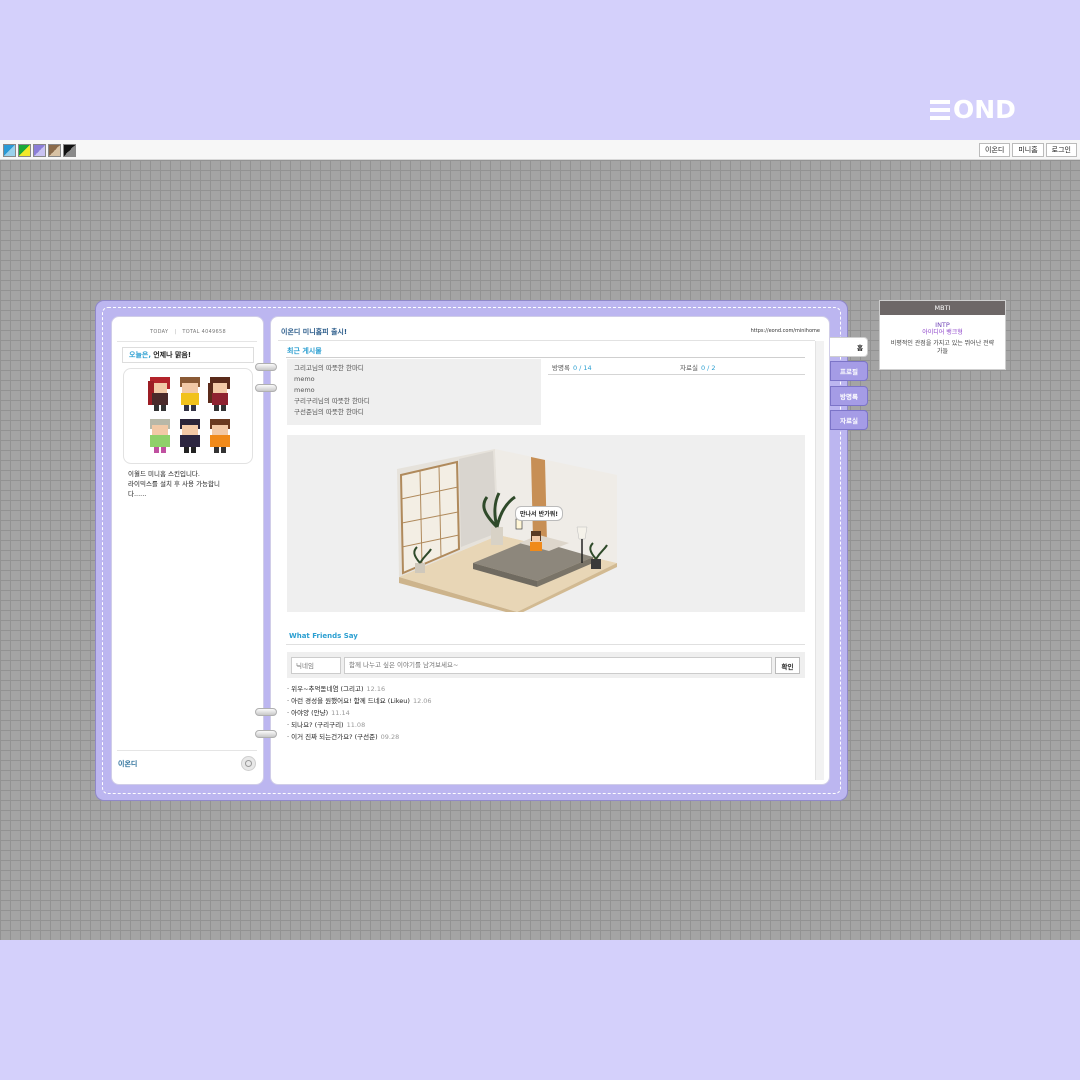 This screenshot has width=1080, height=1080. I want to click on message-input, so click(558, 665).